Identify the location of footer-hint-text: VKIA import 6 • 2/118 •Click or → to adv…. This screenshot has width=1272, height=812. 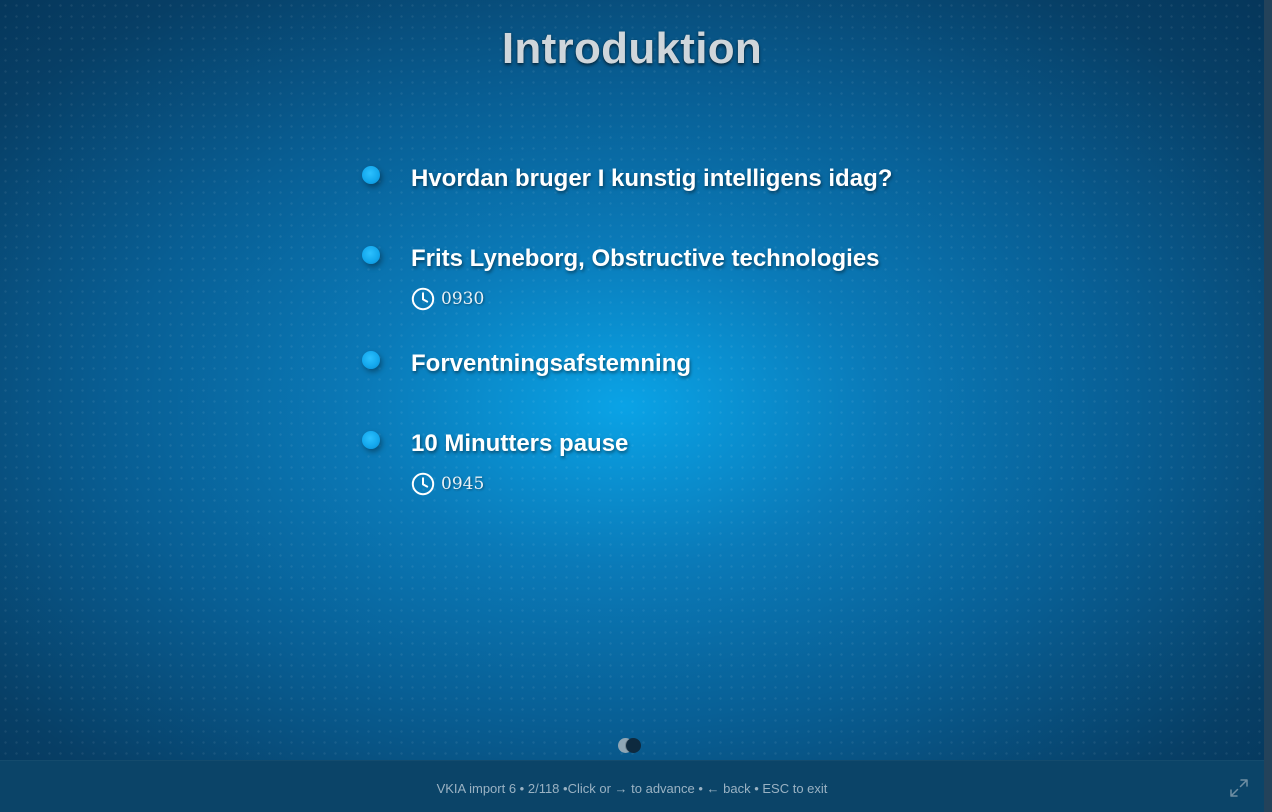
(632, 788).